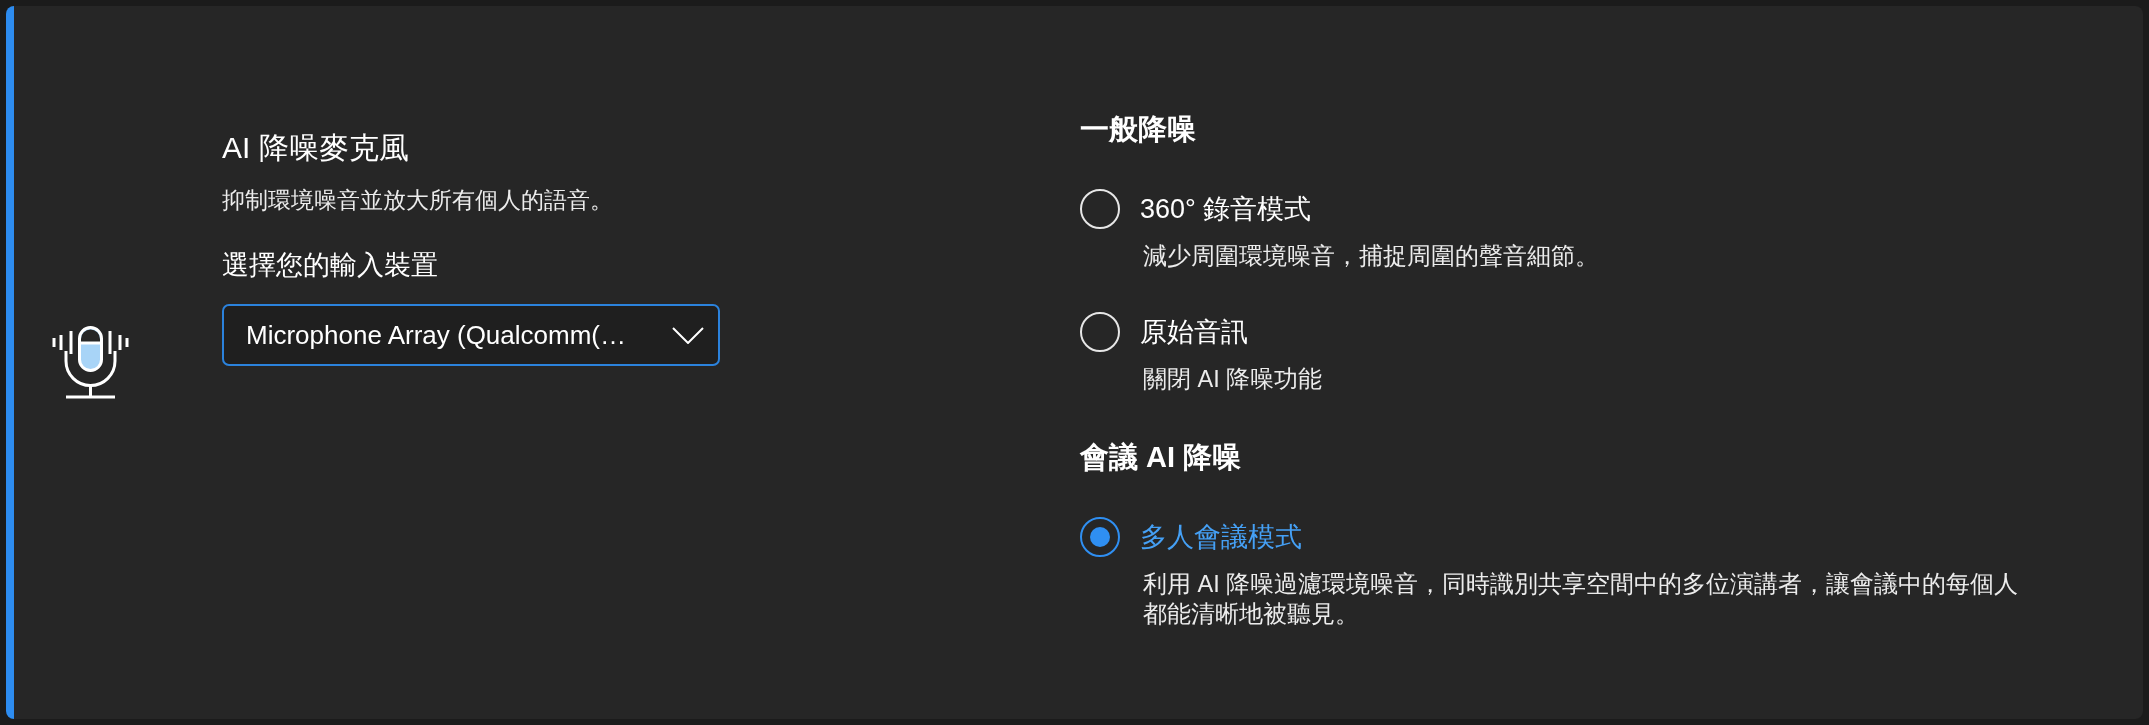 The image size is (2149, 725). Describe the element at coordinates (1194, 332) in the screenshot. I see `option-label: 原始音訊` at that location.